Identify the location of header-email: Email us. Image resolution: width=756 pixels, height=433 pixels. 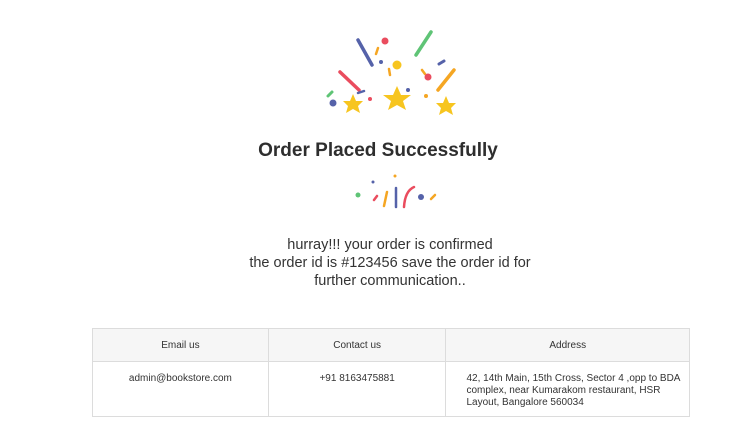
(180, 345).